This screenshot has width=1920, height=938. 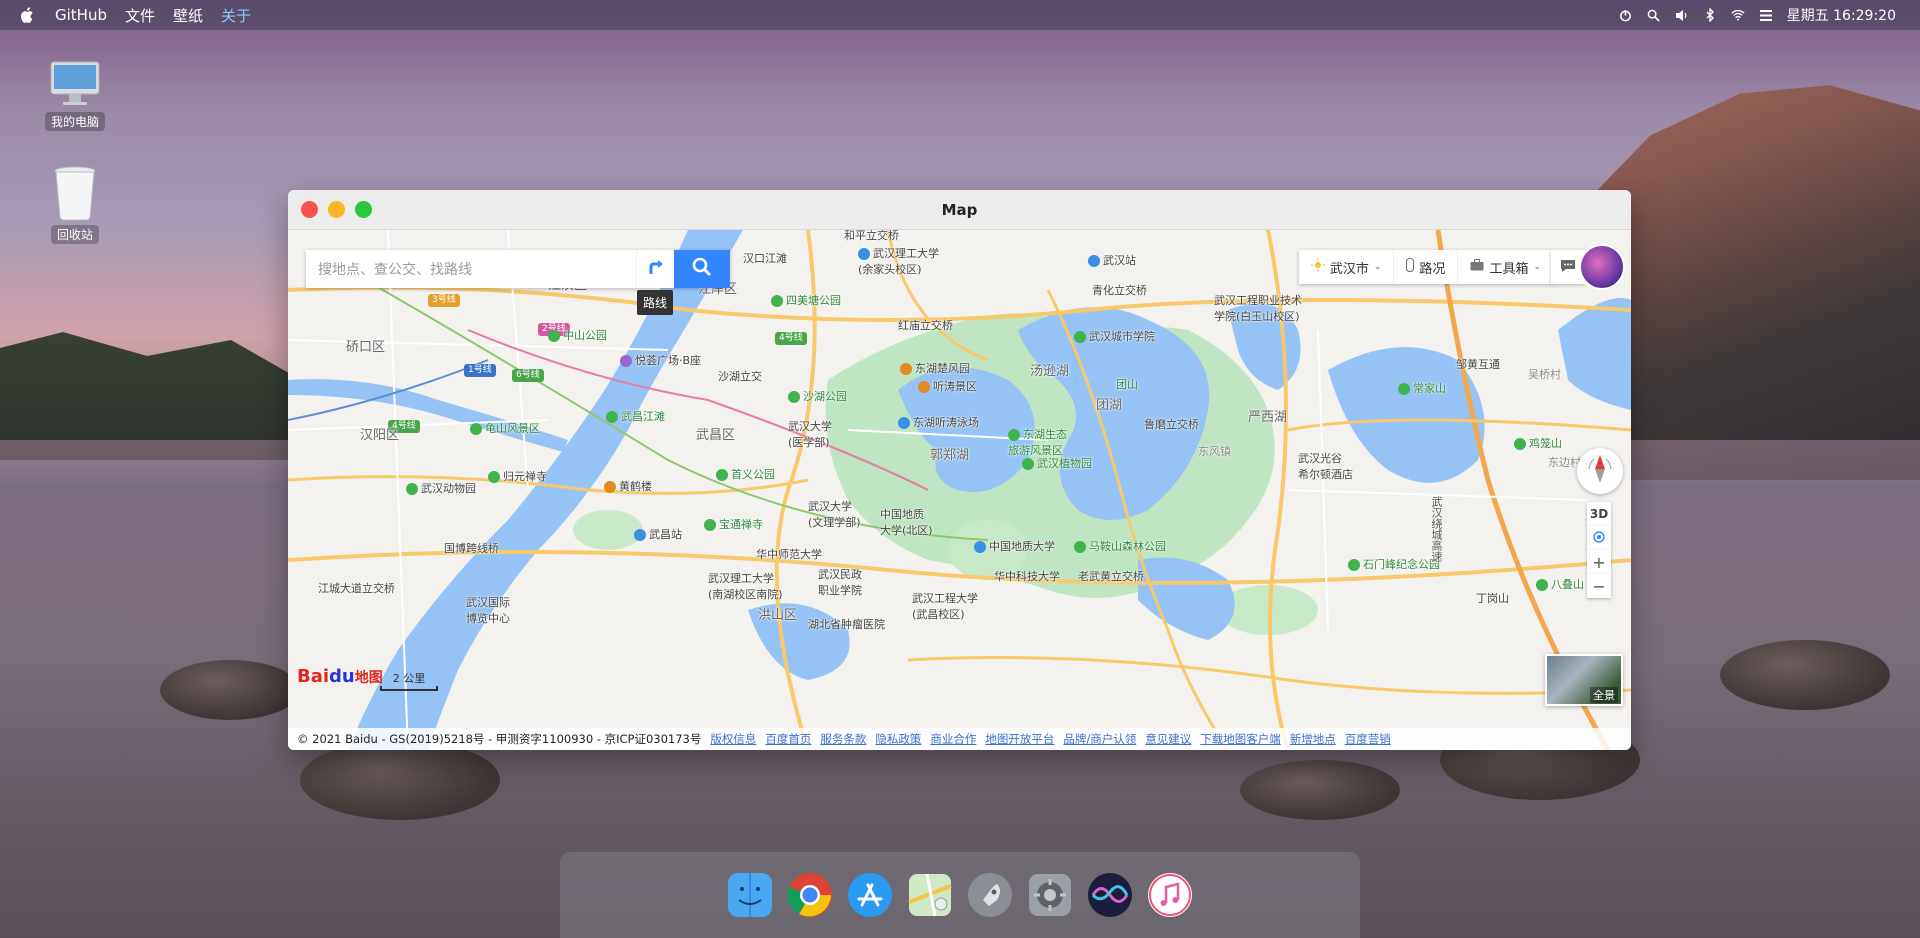 What do you see at coordinates (1313, 739) in the screenshot?
I see `footer-link: 新增地点` at bounding box center [1313, 739].